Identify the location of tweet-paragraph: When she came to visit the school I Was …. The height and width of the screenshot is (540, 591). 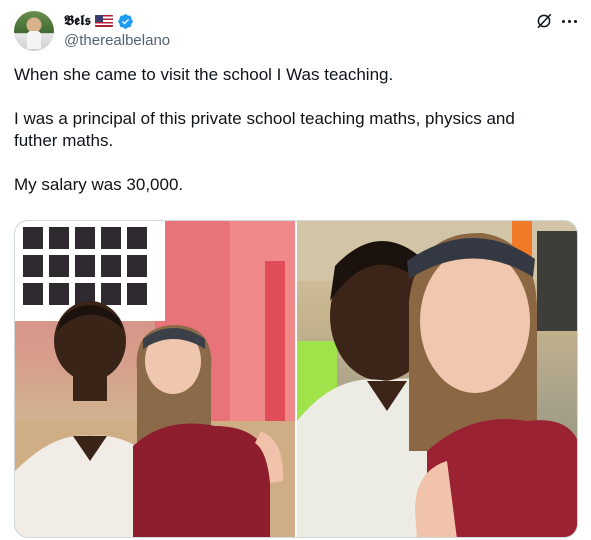
(204, 74).